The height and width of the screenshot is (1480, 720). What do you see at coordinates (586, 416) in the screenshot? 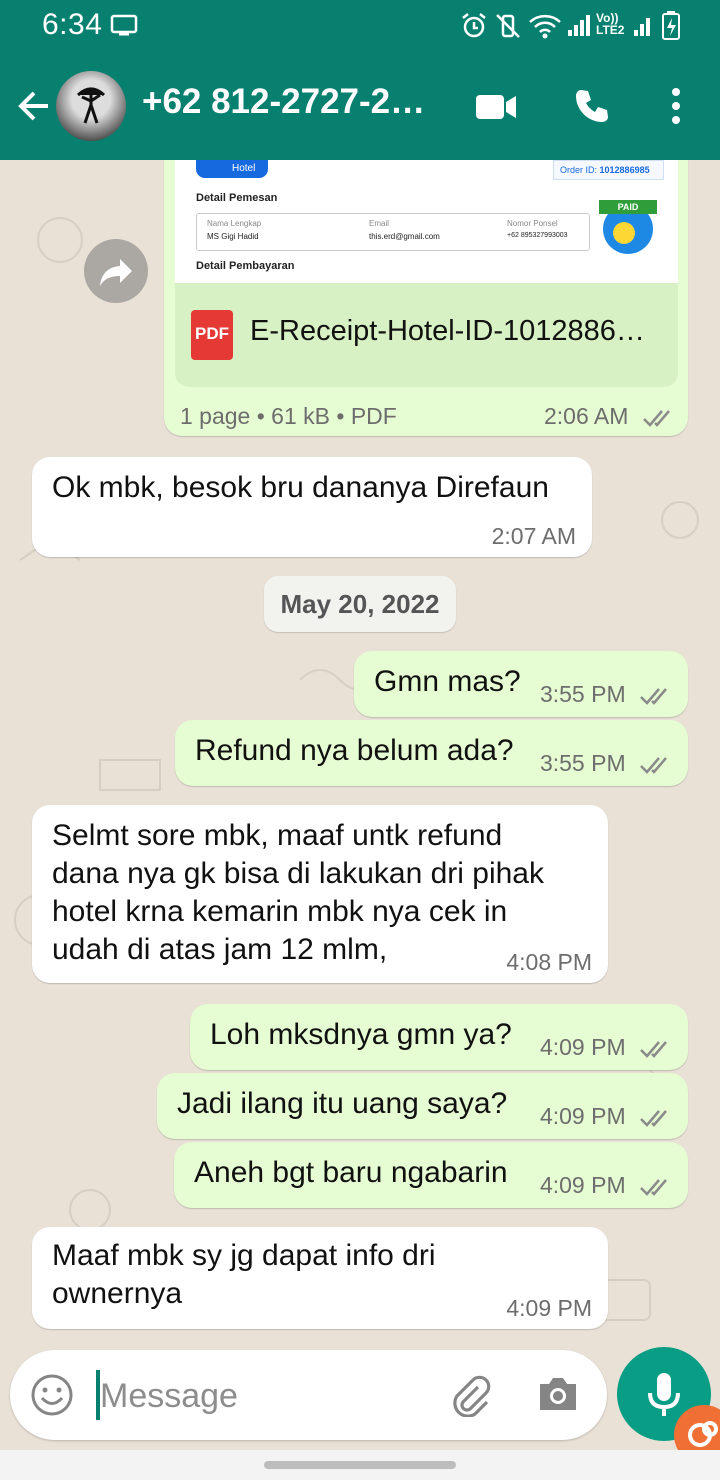
I see `document-time-text: 2:06 AM` at bounding box center [586, 416].